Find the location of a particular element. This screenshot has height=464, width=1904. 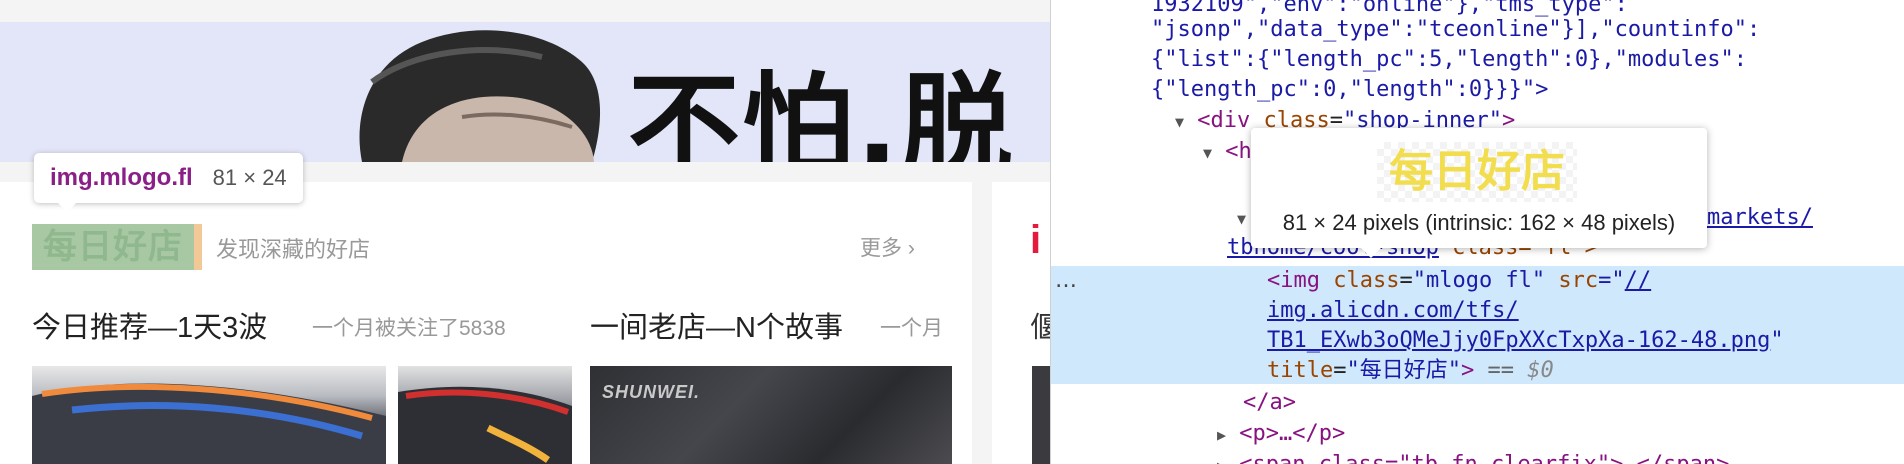

tooltip-size: 81 × 24 is located at coordinates (249, 177).